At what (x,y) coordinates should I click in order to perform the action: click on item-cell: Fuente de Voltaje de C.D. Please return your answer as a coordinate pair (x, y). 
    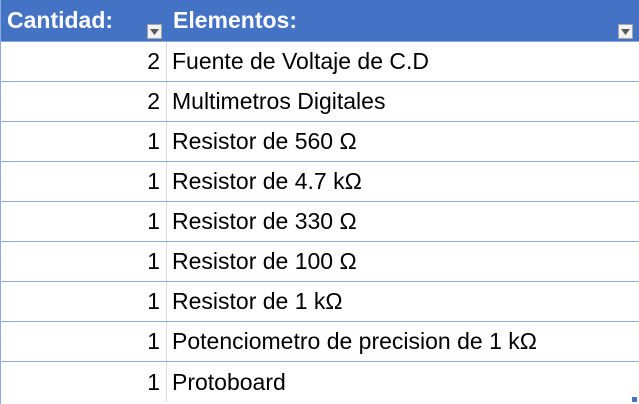
    Looking at the image, I should click on (403, 61).